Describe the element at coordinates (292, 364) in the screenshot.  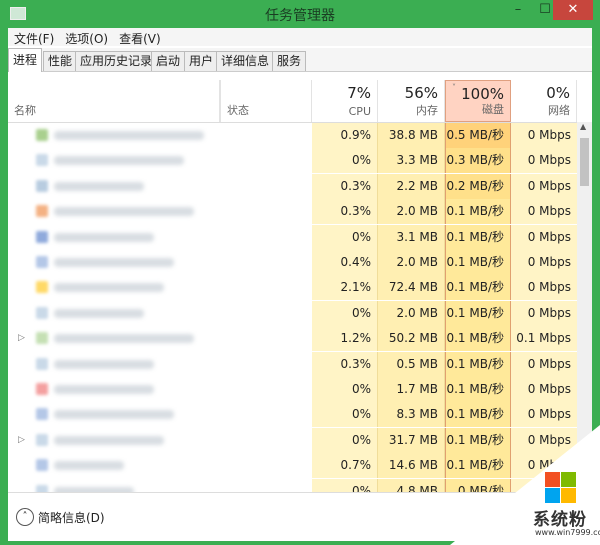
I see `process-row: 0.3% 0.5 MB 0.1 MB/秒 0 Mbps` at that location.